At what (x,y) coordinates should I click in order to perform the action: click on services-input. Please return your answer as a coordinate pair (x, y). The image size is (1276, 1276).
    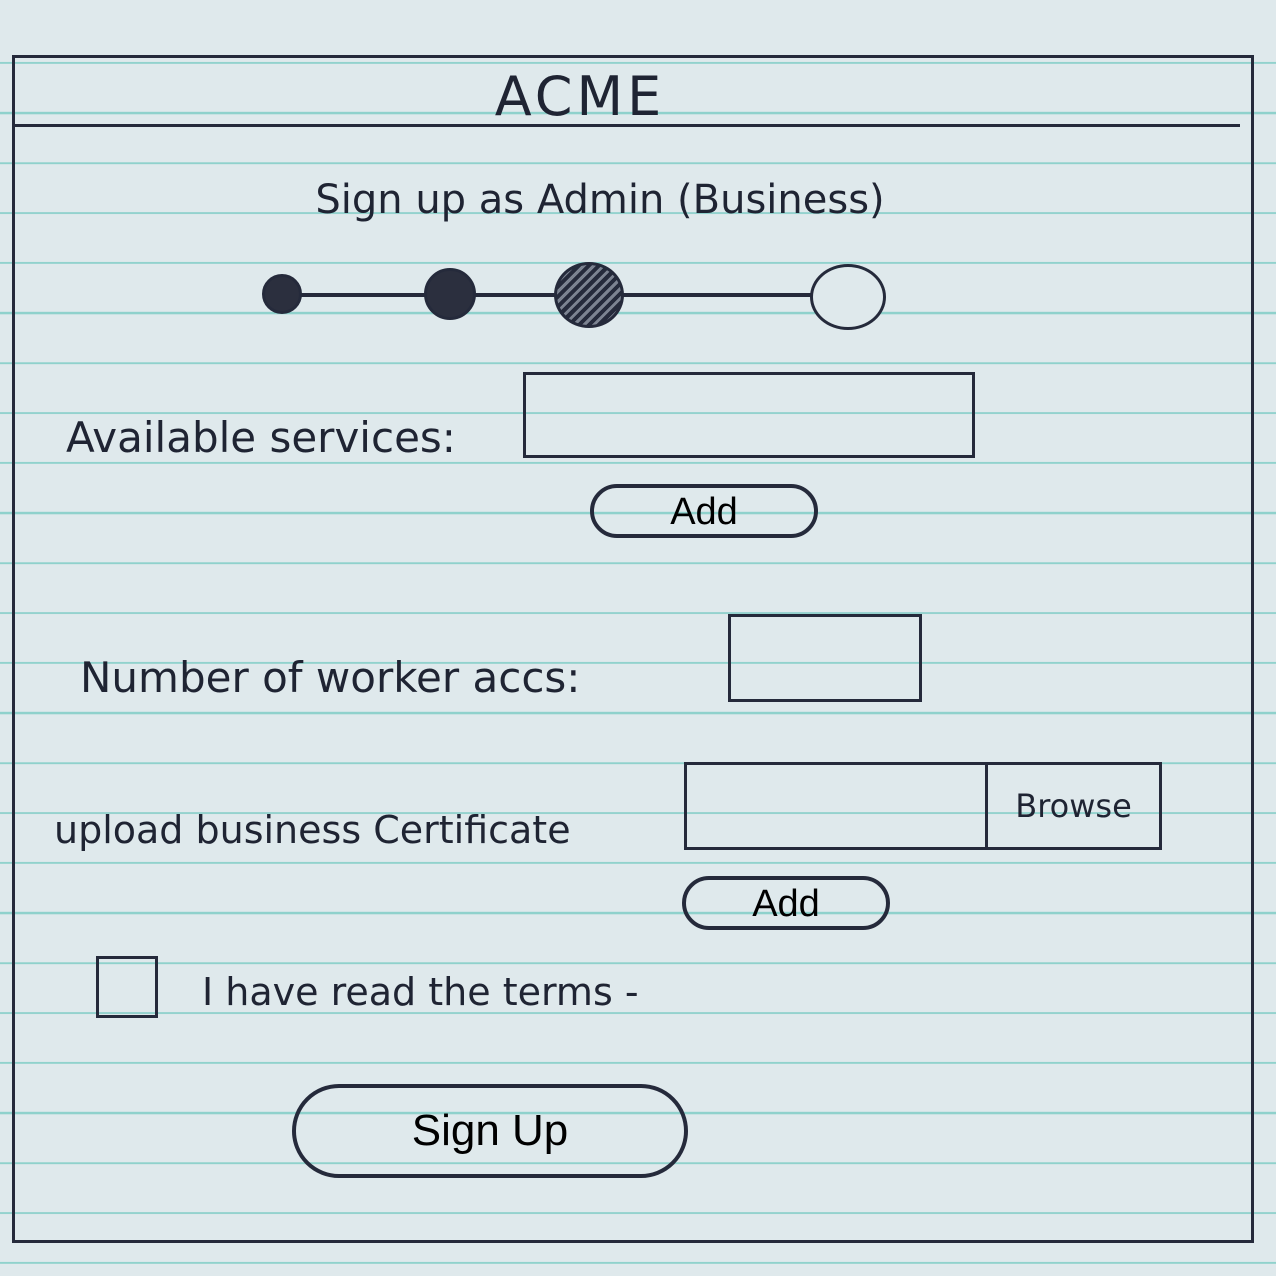
    Looking at the image, I should click on (749, 415).